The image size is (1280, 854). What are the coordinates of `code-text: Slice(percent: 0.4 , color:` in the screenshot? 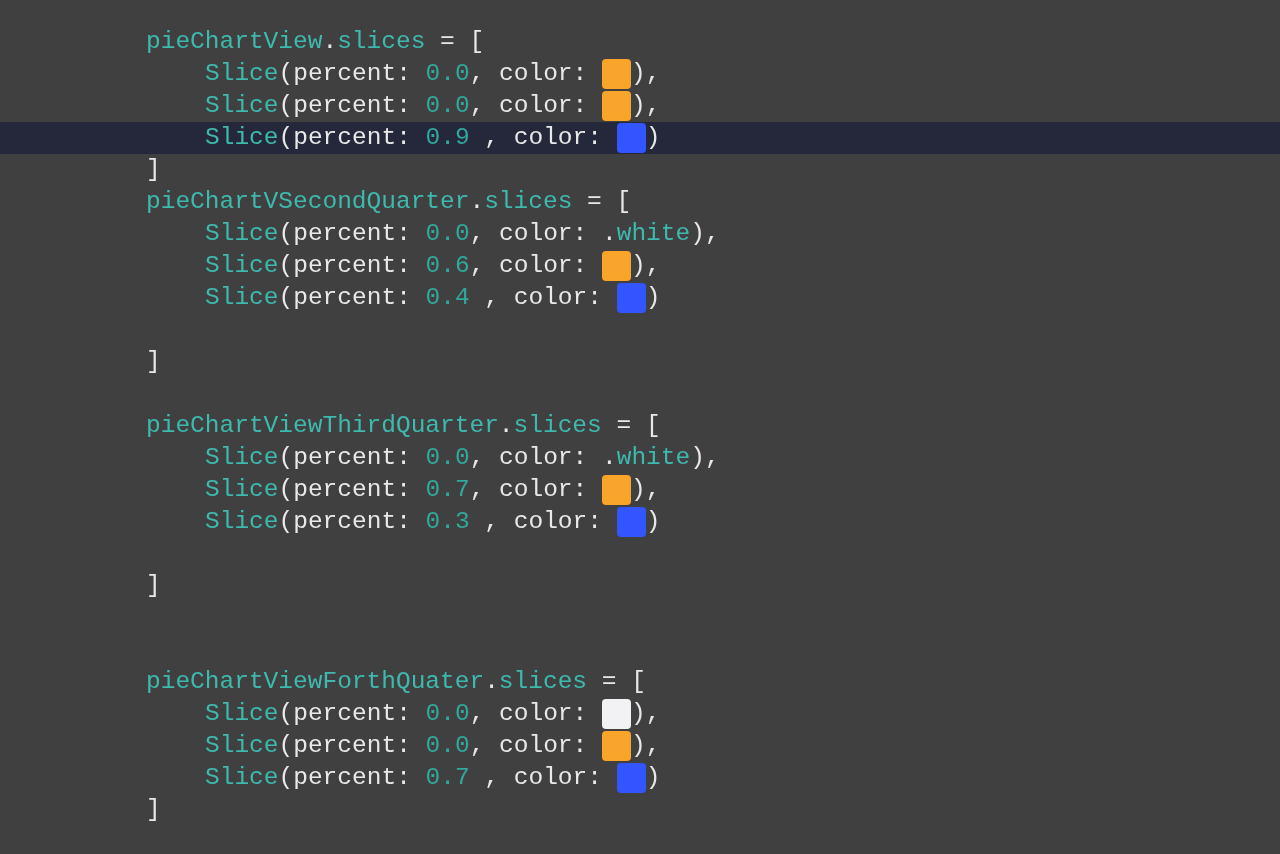 It's located at (404, 298).